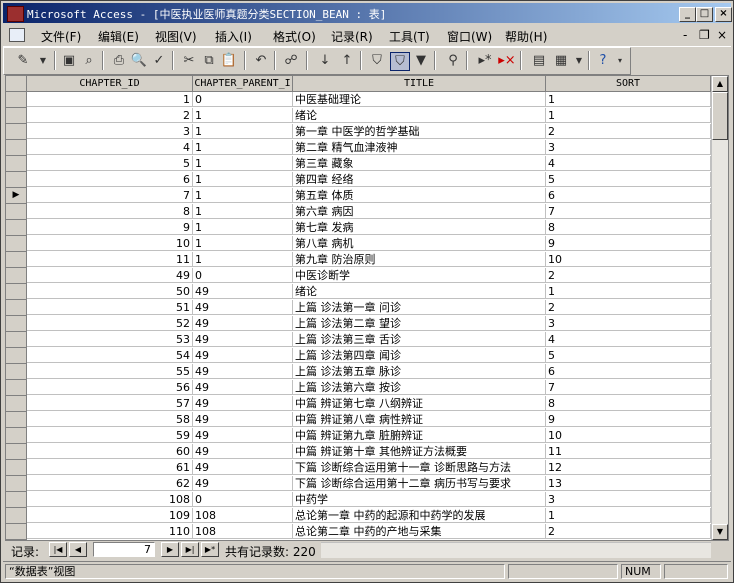 Image resolution: width=734 pixels, height=583 pixels. I want to click on print-preview-icon: 🔍, so click(139, 60).